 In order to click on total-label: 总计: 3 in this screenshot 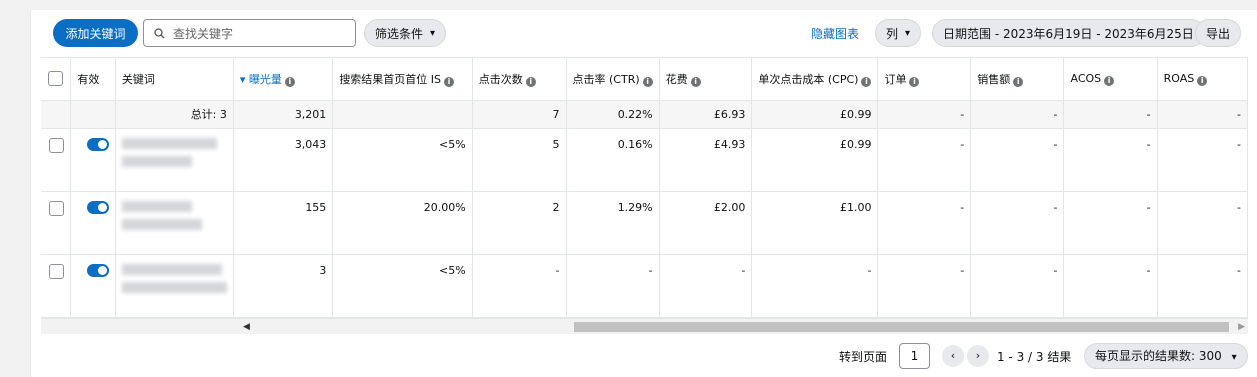, I will do `click(174, 114)`.